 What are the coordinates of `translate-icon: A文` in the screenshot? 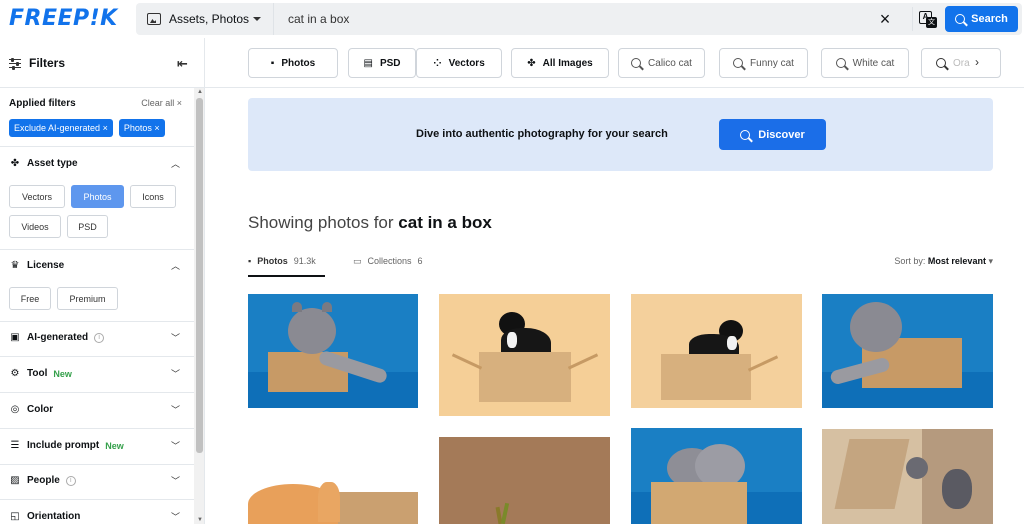 It's located at (924, 19).